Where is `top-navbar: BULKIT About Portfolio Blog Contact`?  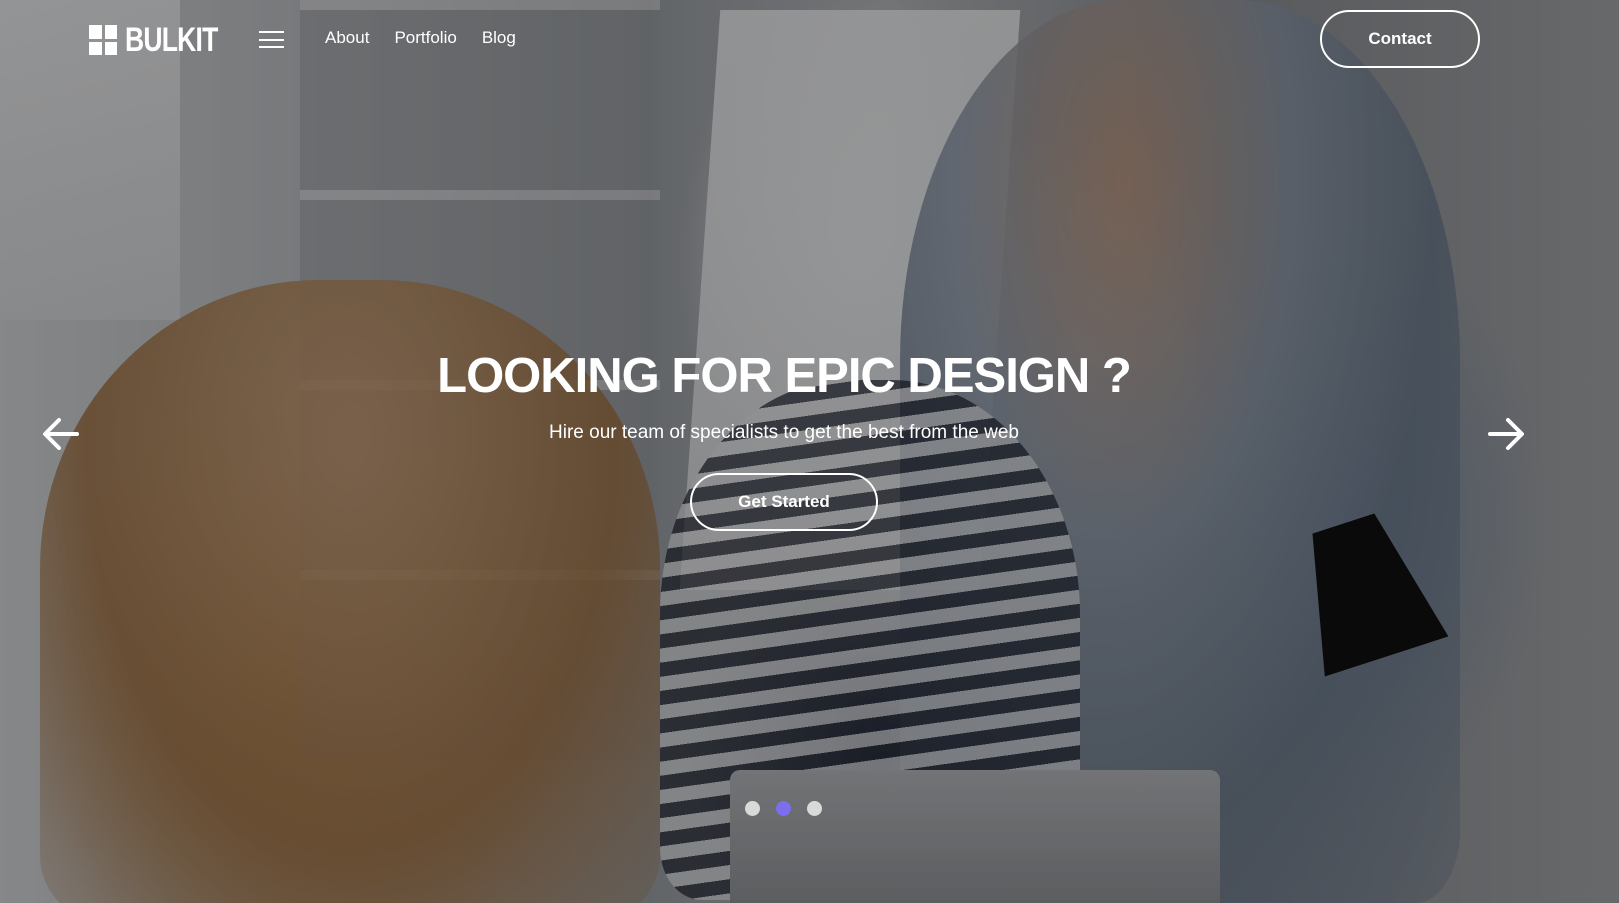 top-navbar: BULKIT About Portfolio Blog Contact is located at coordinates (809, 40).